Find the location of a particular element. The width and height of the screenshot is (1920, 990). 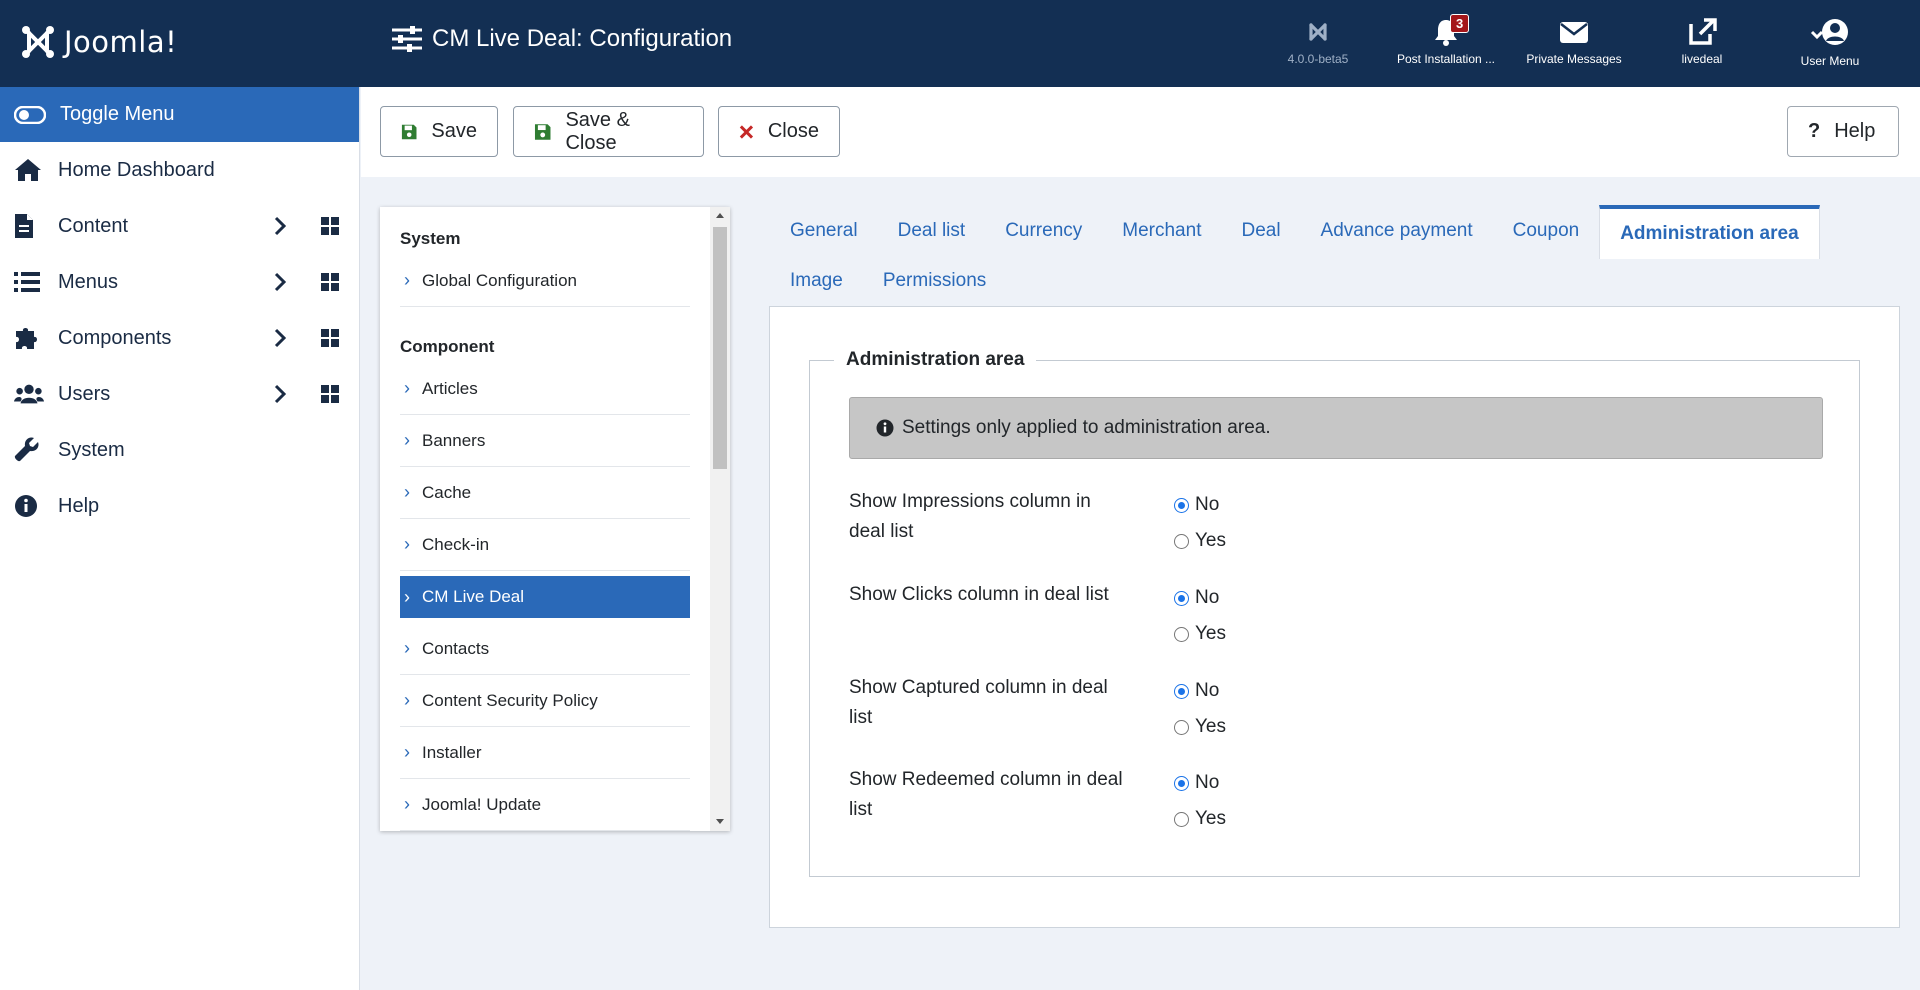

puzzle-icon is located at coordinates (26, 338).